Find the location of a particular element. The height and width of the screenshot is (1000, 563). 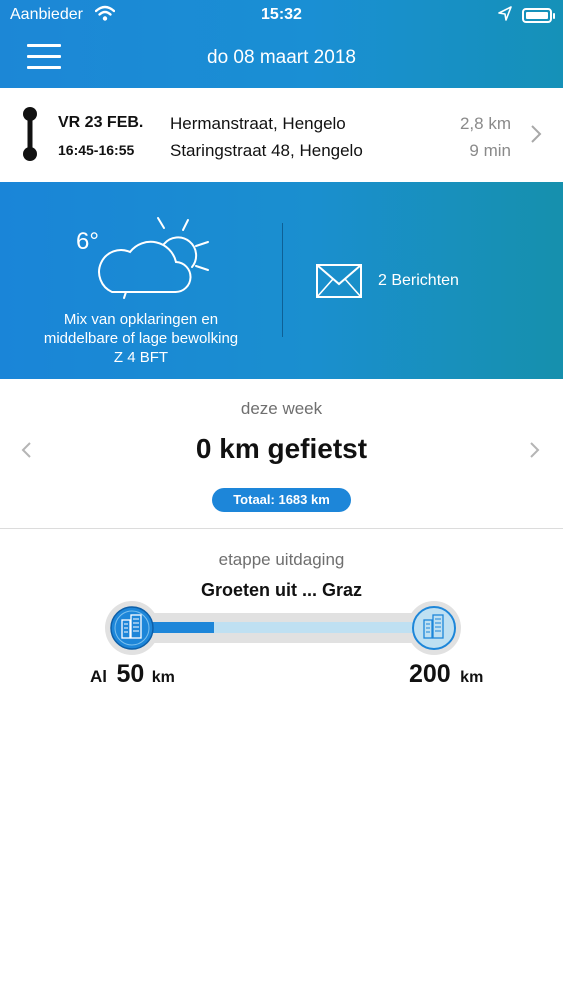

progress-fill is located at coordinates (179, 627).